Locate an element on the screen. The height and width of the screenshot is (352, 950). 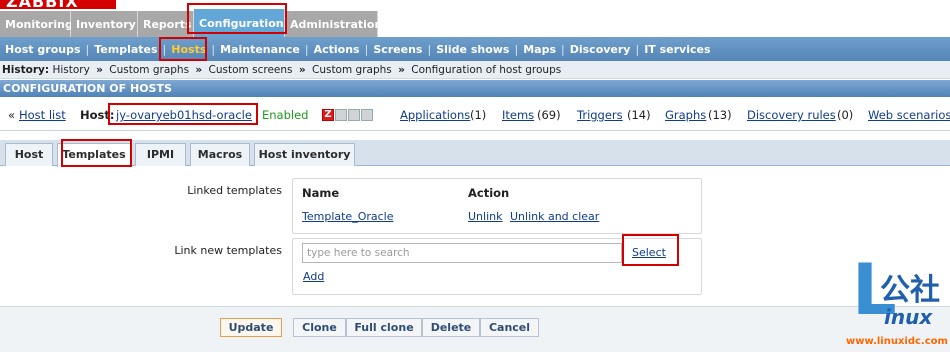
host-list-link: Host list is located at coordinates (42, 115).